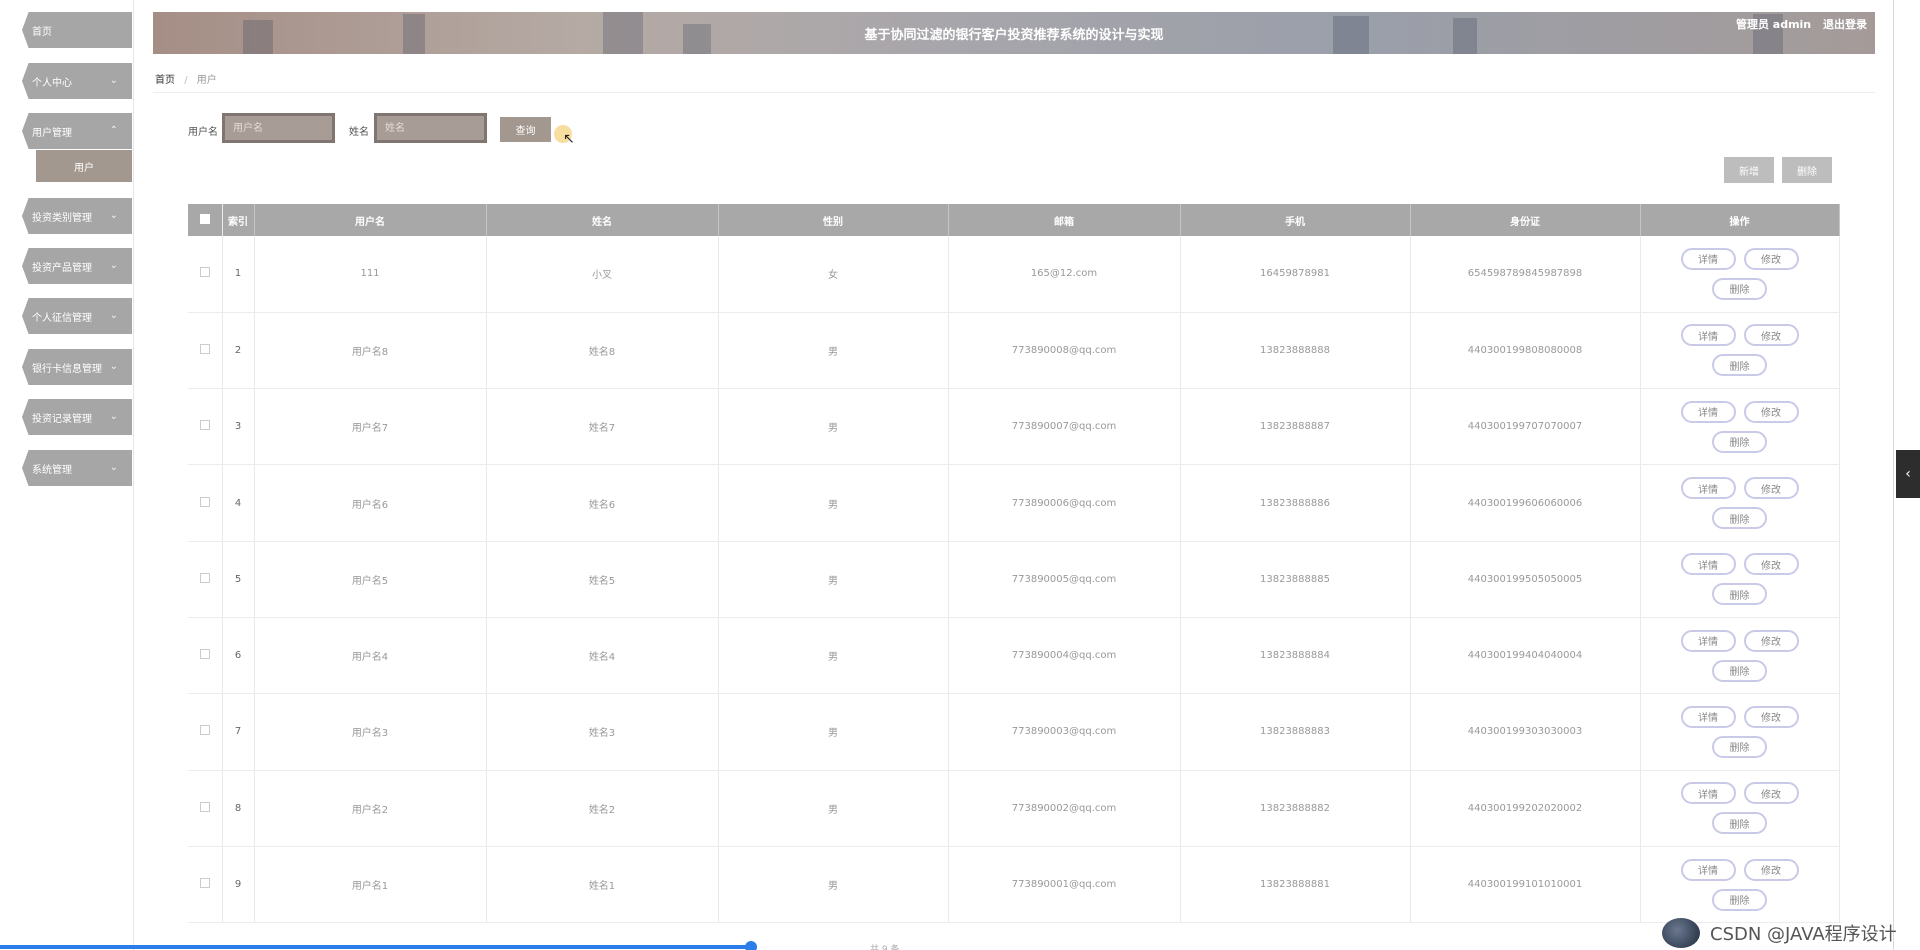  Describe the element at coordinates (238, 579) in the screenshot. I see `cell-index: 5` at that location.